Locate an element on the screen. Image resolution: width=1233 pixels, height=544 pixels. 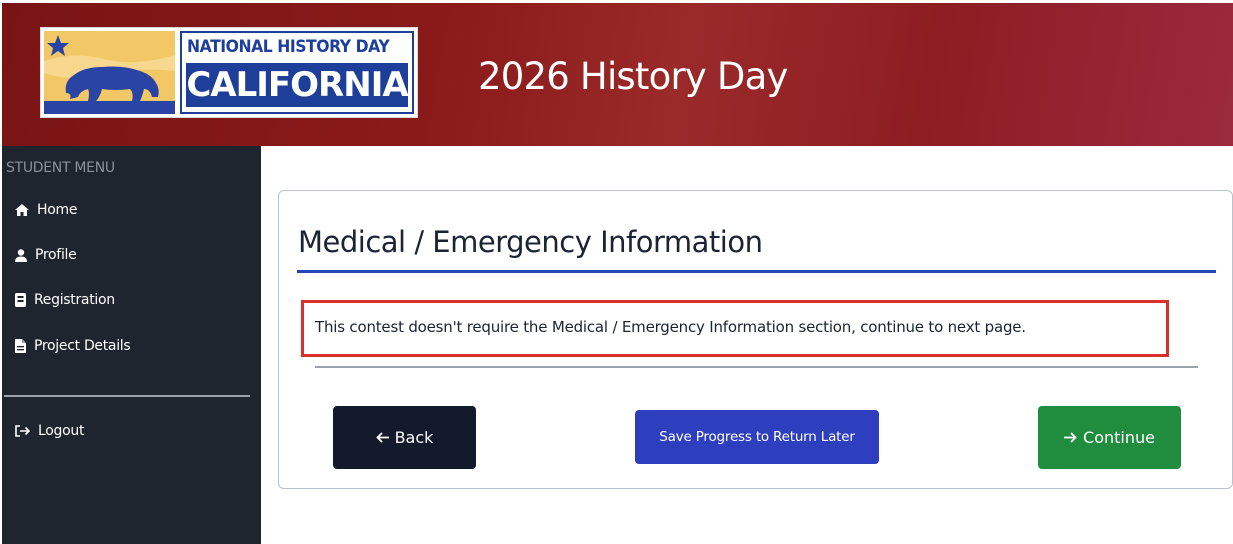
back-button-label: Back is located at coordinates (414, 437).